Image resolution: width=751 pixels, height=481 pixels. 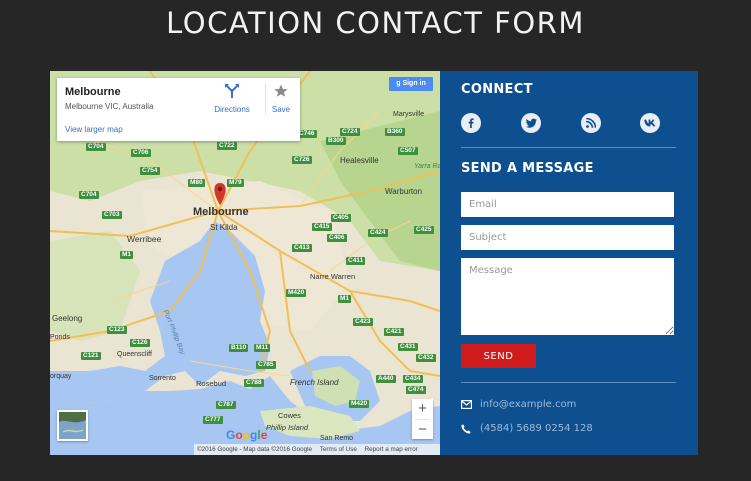 I want to click on road-badge: C722, so click(x=227, y=146).